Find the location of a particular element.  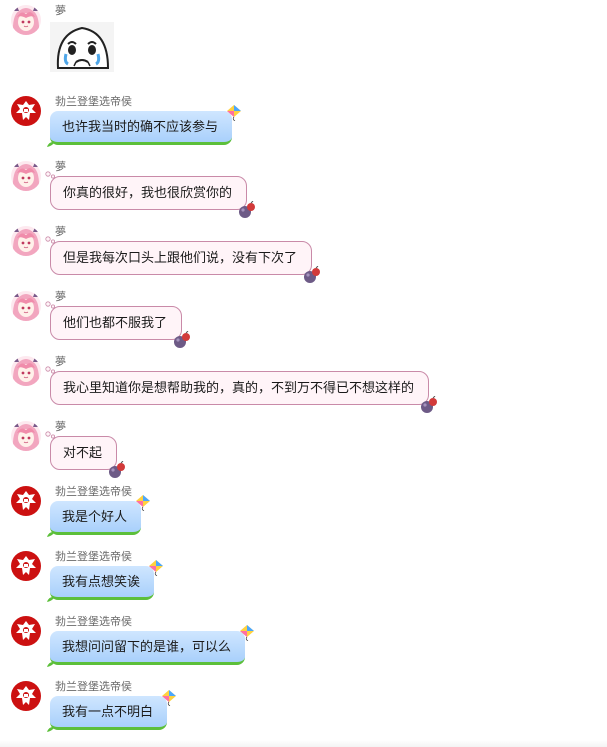

message-row: 夢我心里知道你是想帮助我的，真的，不到万不得已不想这样的 is located at coordinates (300, 384).